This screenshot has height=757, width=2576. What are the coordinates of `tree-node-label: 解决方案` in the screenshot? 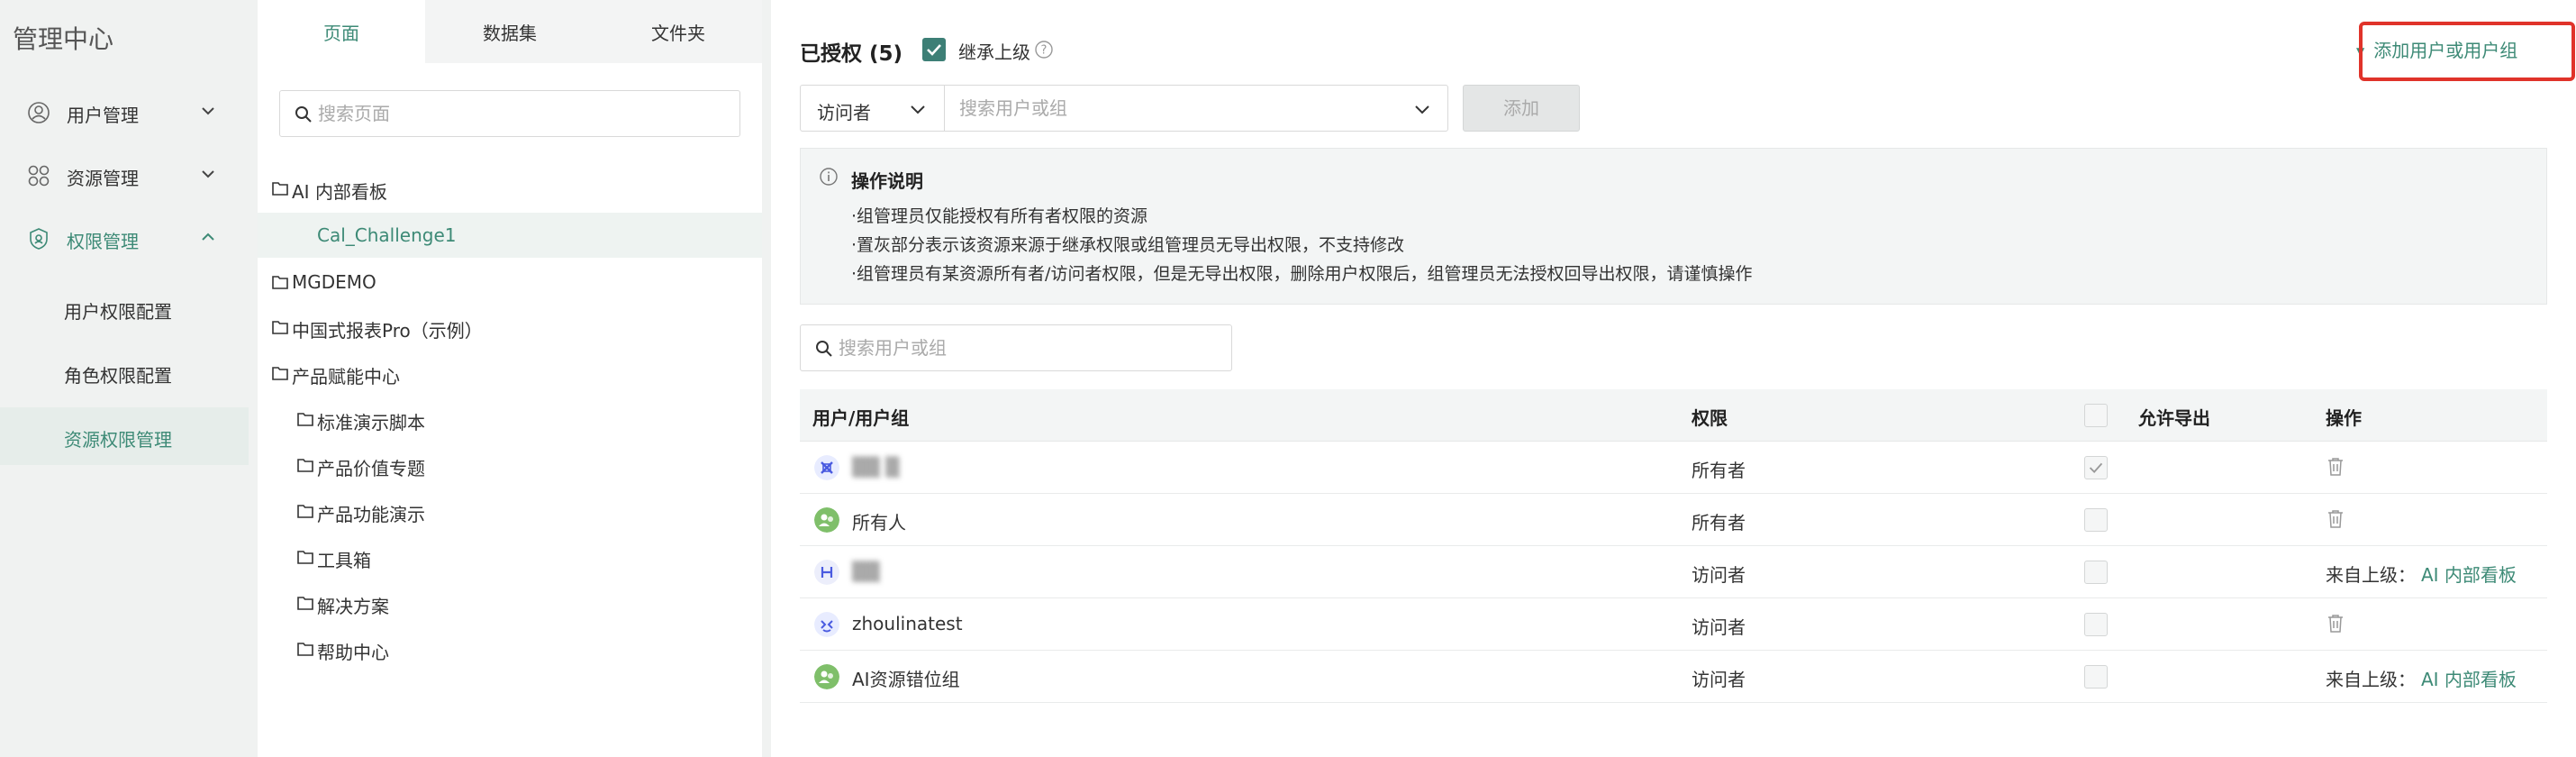 It's located at (353, 606).